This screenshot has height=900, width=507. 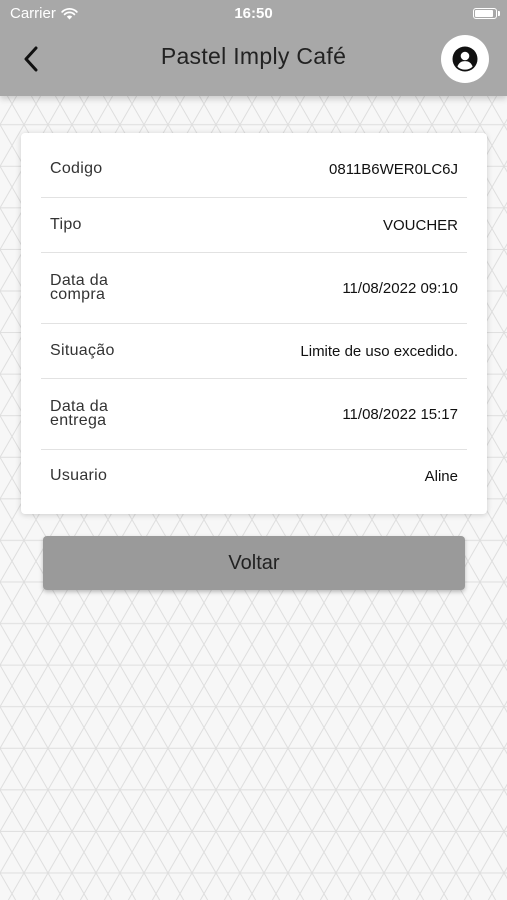 I want to click on detail-label: Situação, so click(x=82, y=350).